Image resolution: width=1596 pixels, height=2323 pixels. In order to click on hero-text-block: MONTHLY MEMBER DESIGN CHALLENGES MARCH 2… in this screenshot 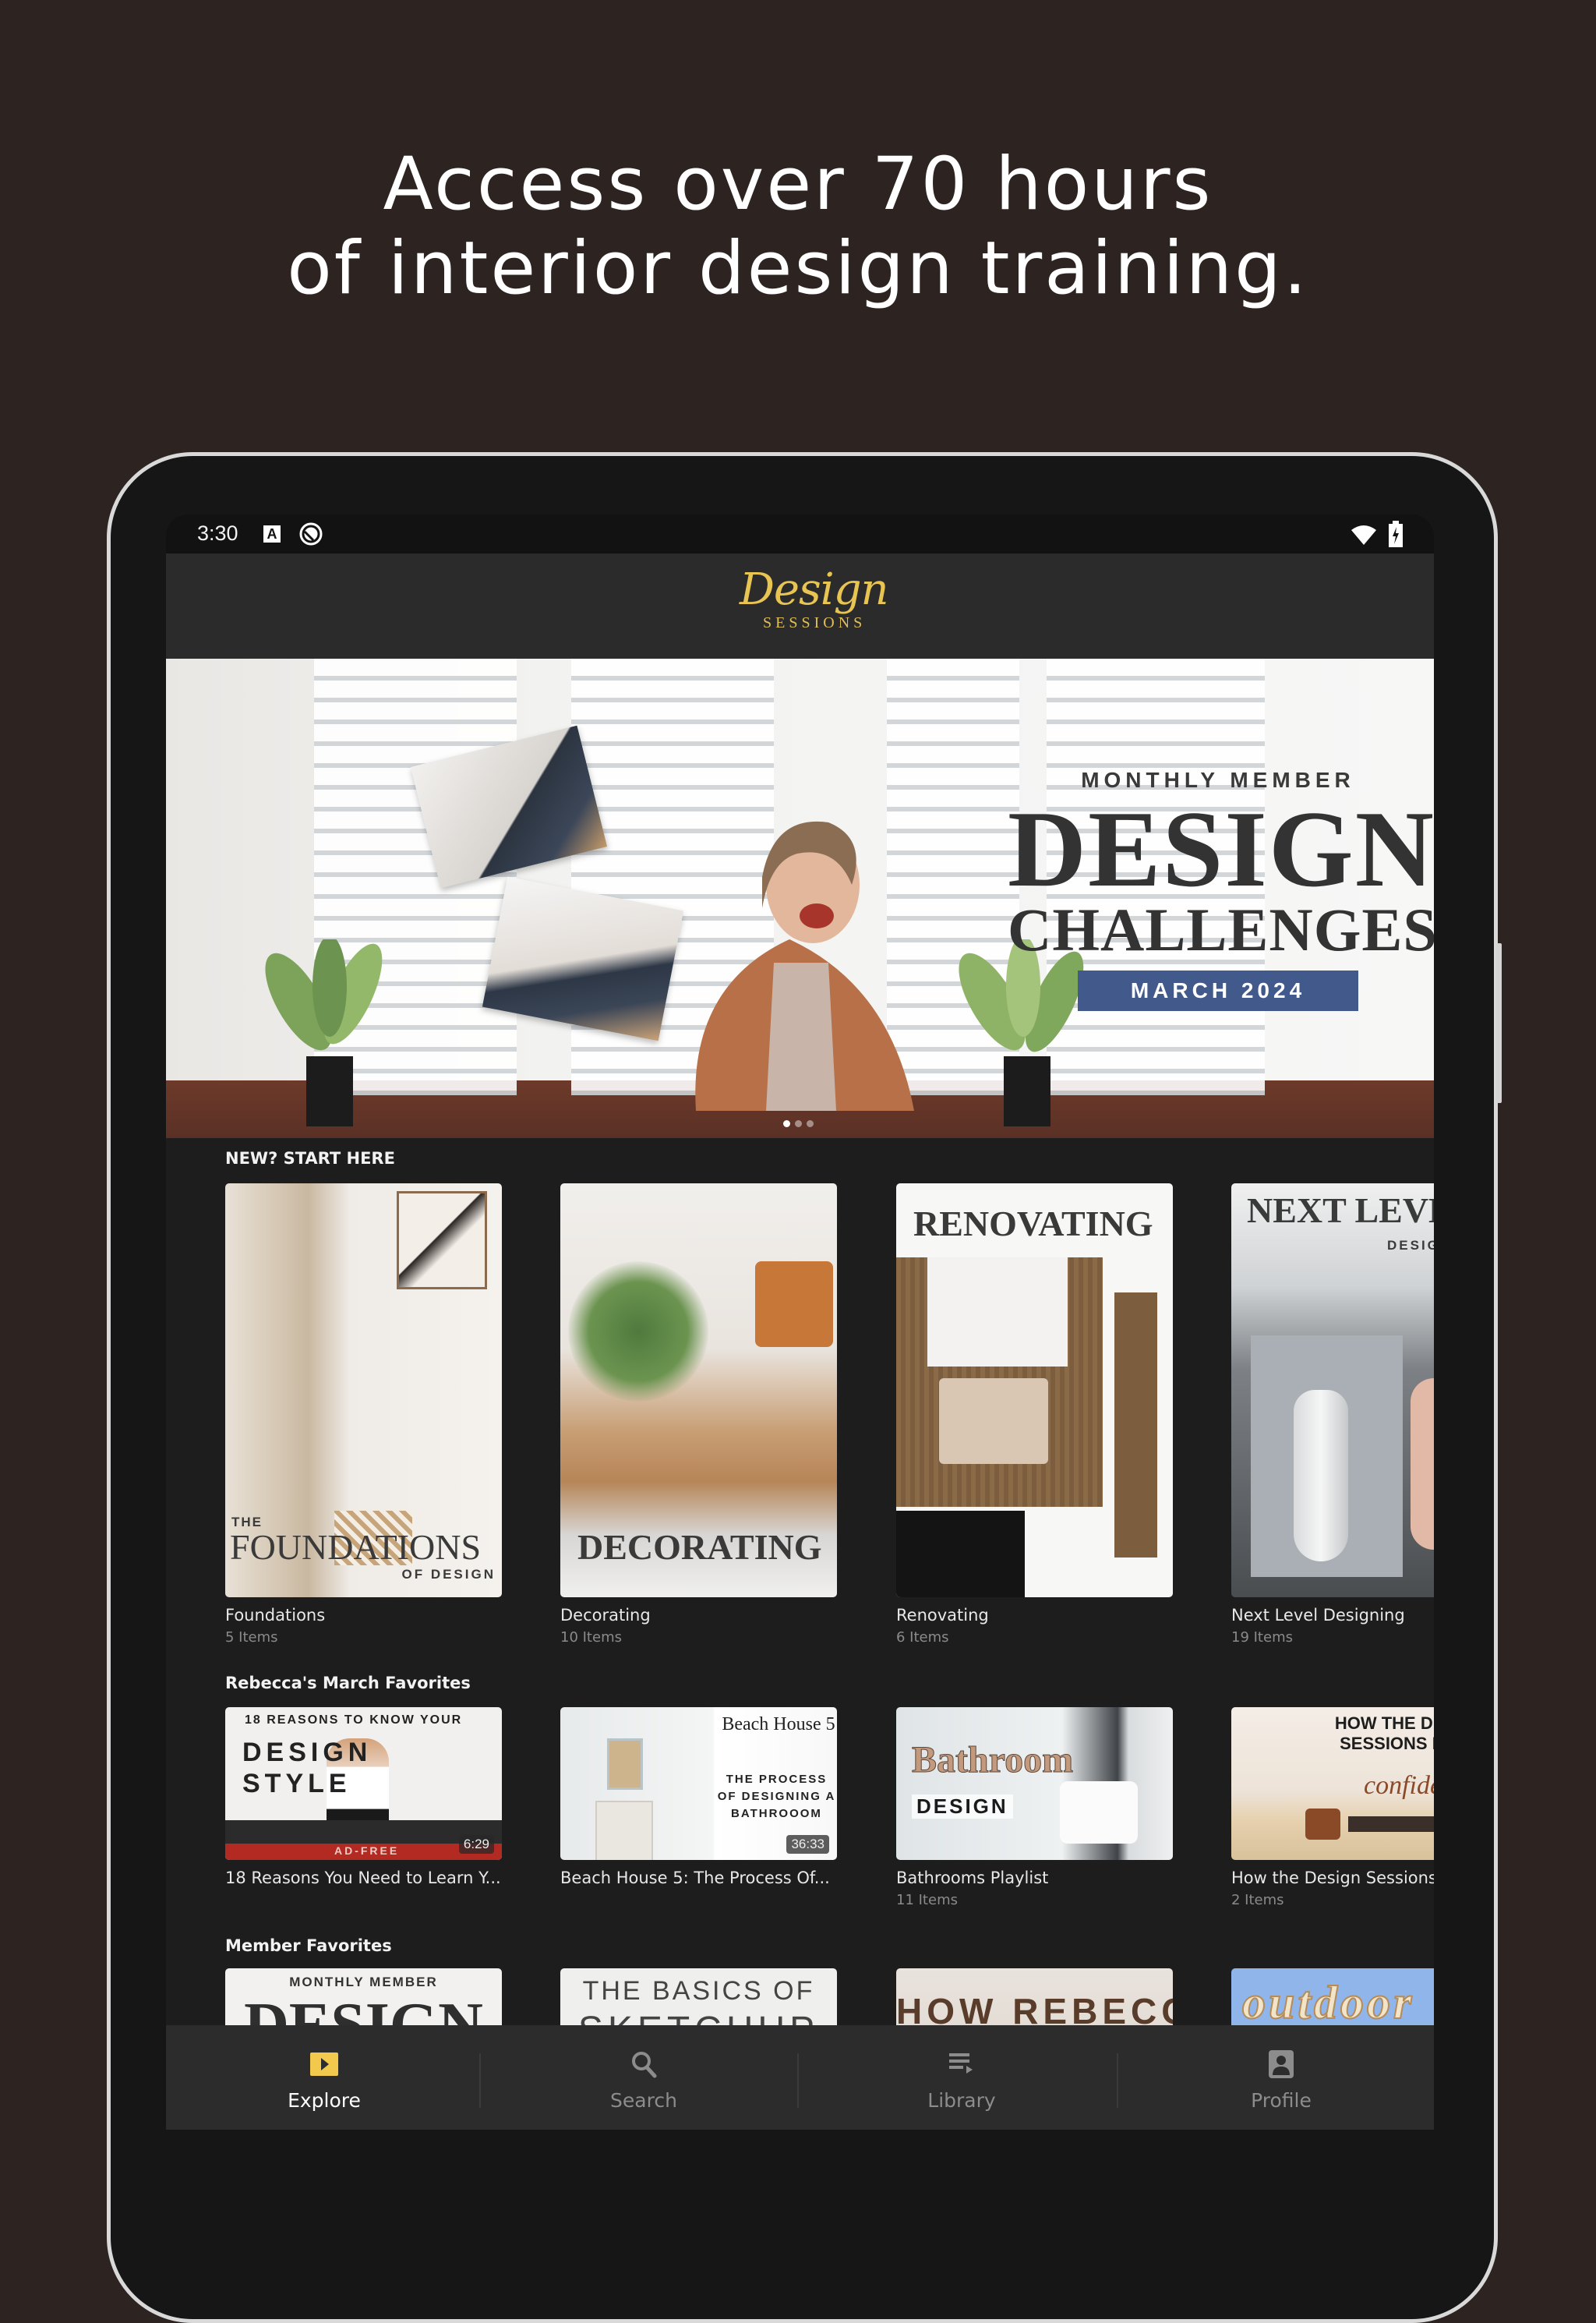, I will do `click(1221, 889)`.